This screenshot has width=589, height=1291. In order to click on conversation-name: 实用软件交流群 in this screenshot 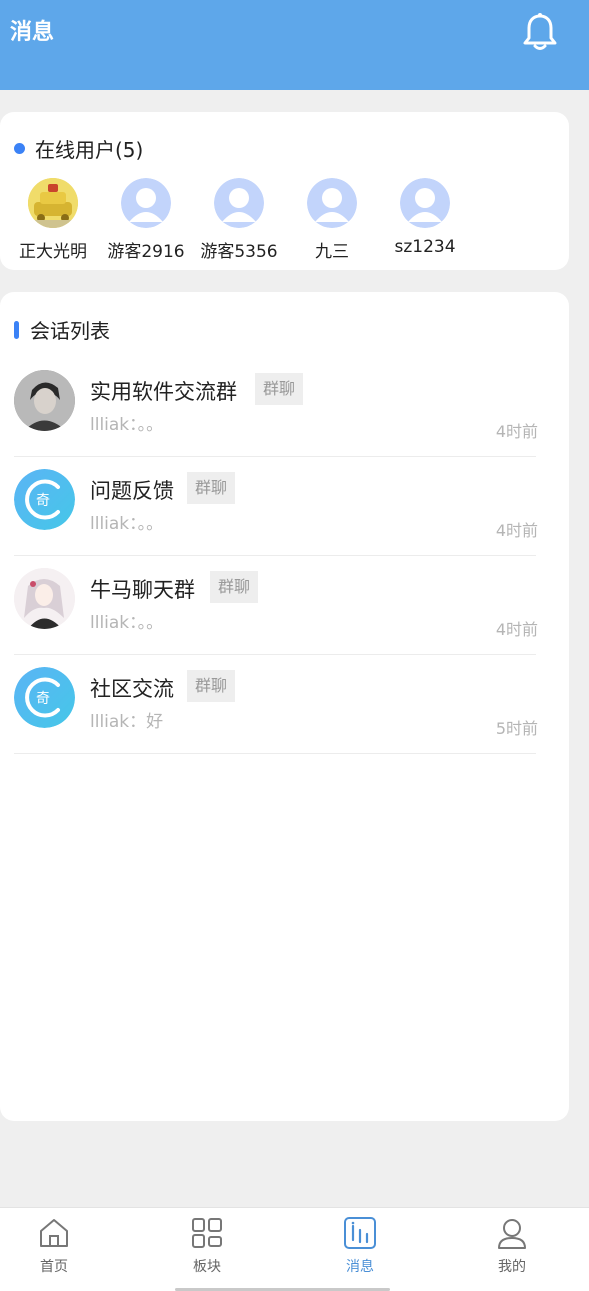, I will do `click(163, 392)`.